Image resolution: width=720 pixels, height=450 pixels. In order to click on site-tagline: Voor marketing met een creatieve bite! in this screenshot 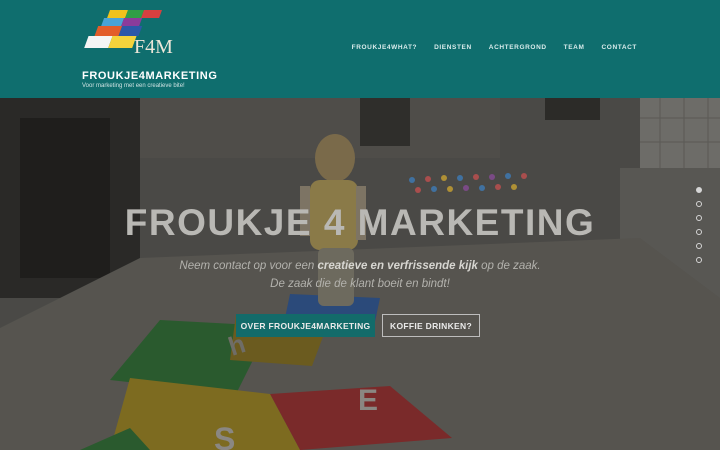, I will do `click(133, 86)`.